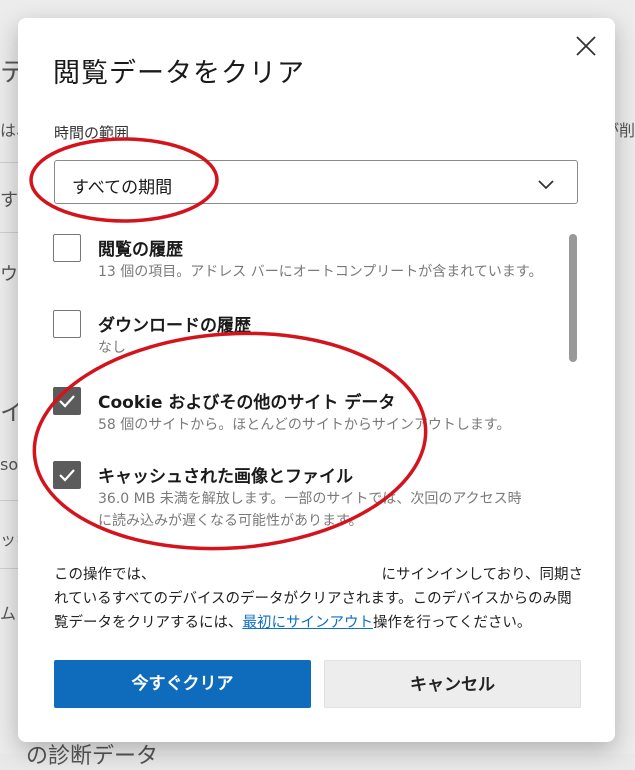 The image size is (635, 770). Describe the element at coordinates (174, 326) in the screenshot. I see `item-title: ダウンロードの履歴` at that location.